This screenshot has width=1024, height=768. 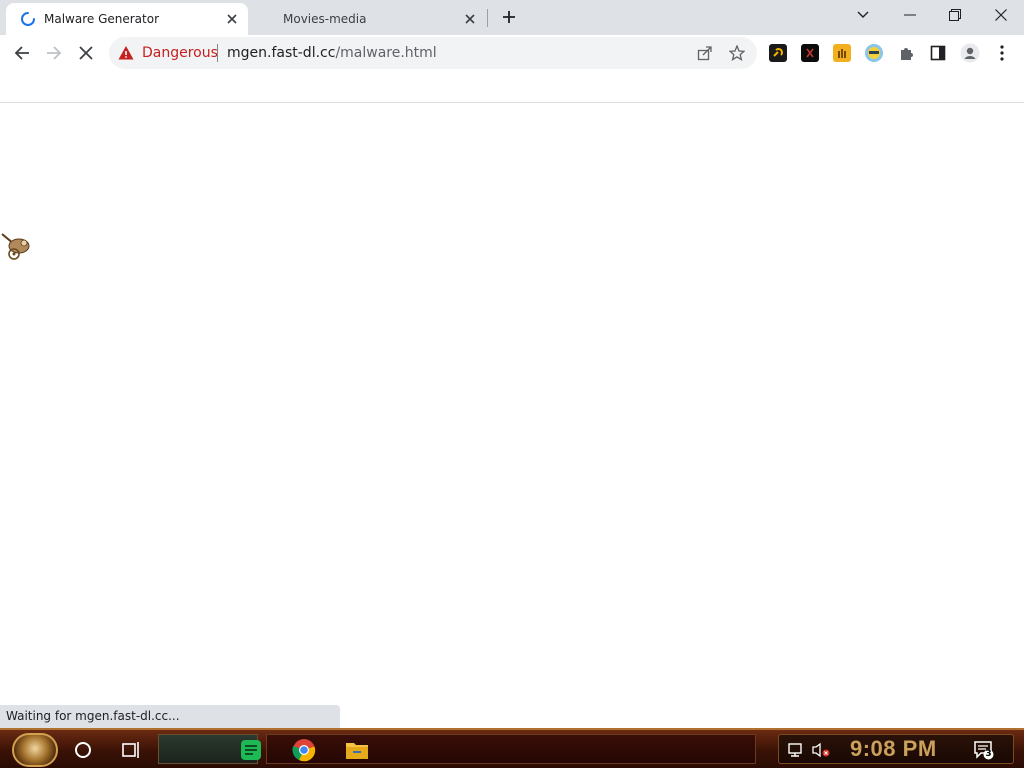 I want to click on extensions-button, so click(x=906, y=53).